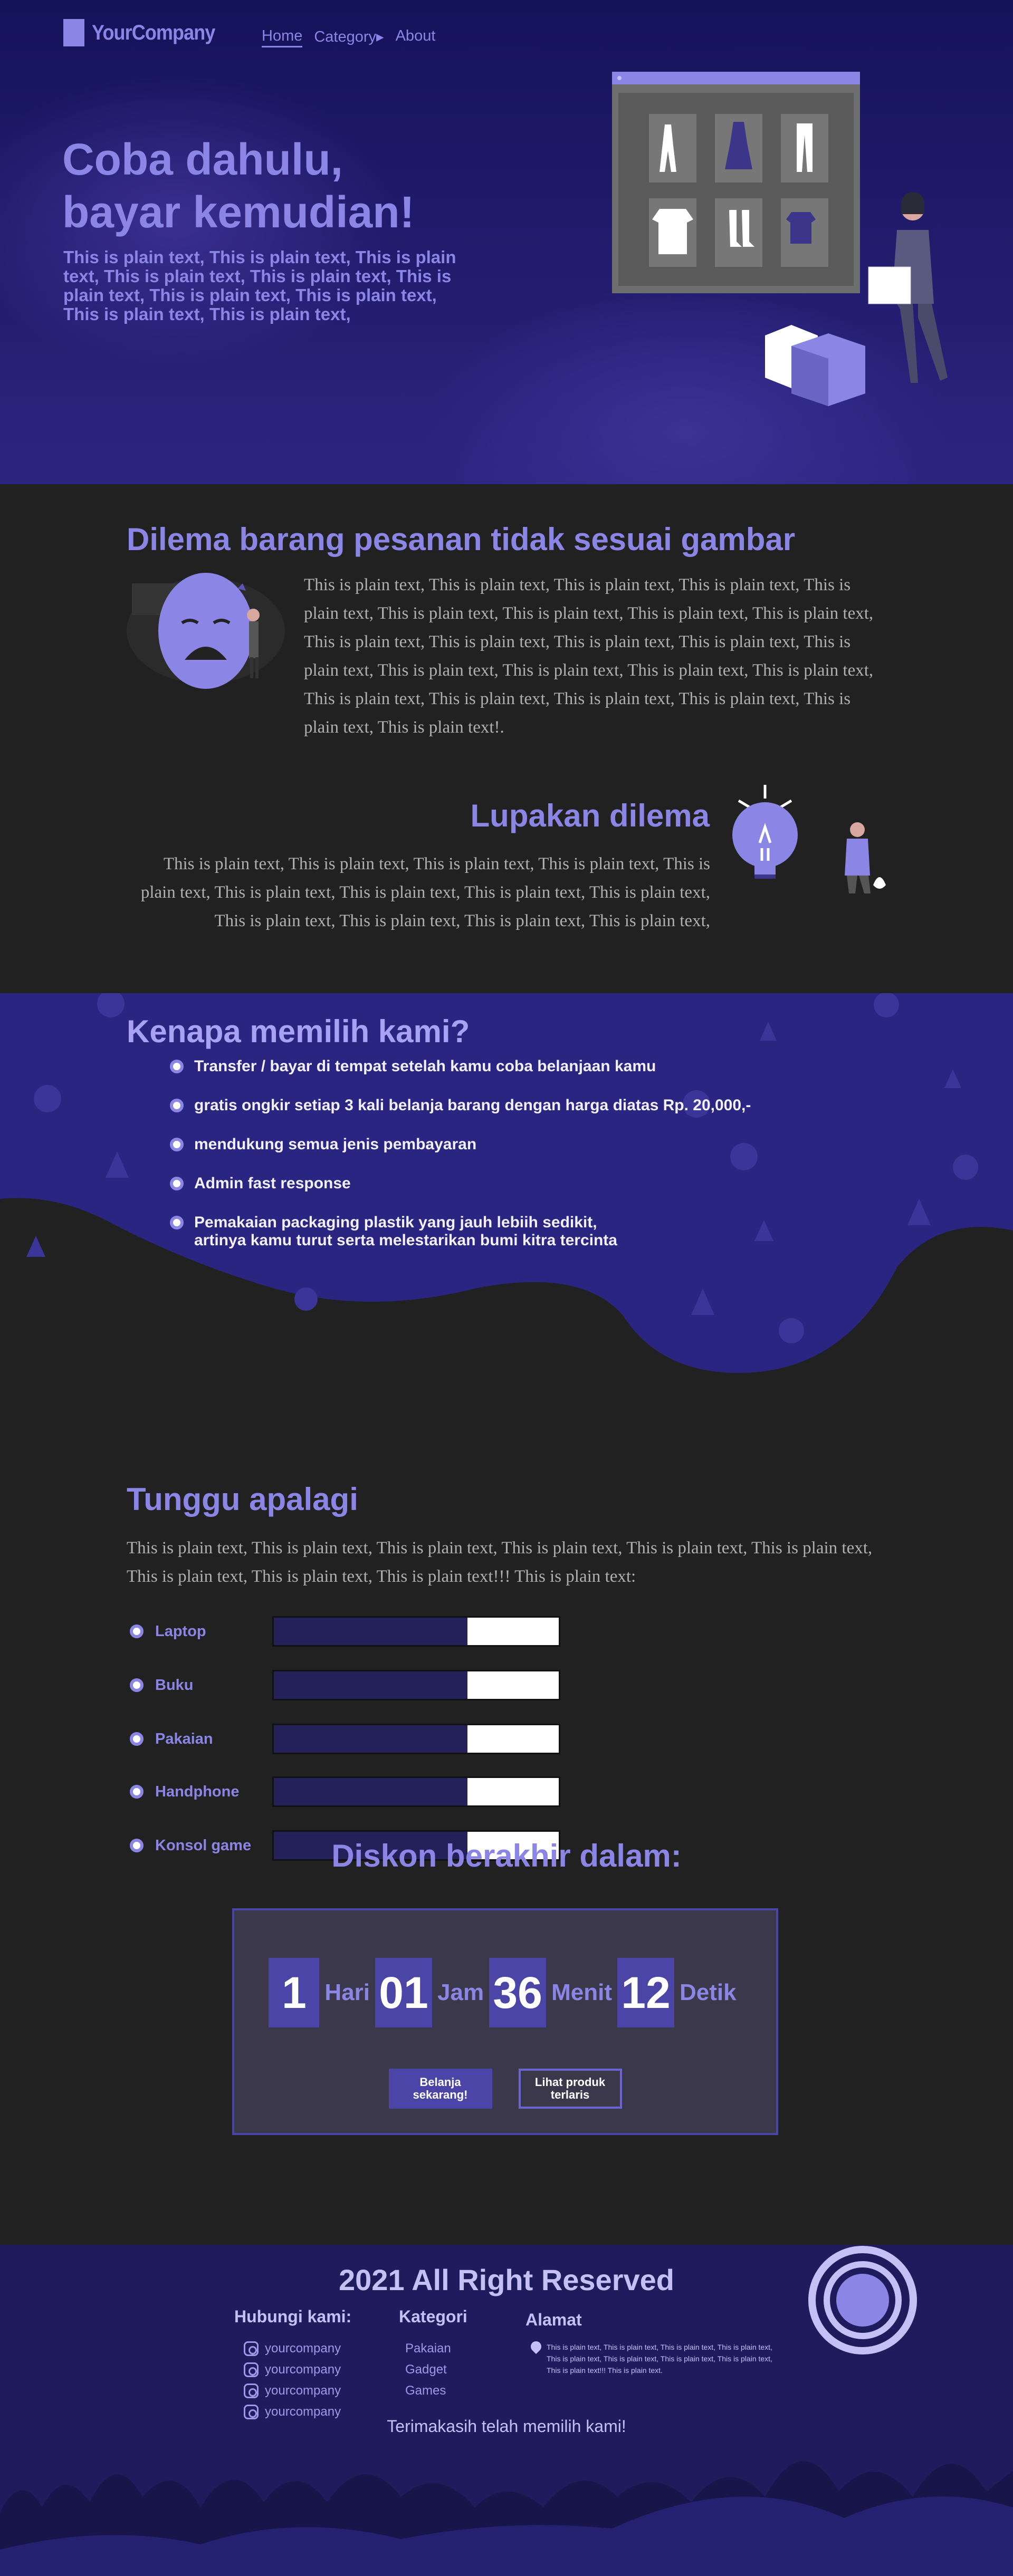 Image resolution: width=1013 pixels, height=2576 pixels. Describe the element at coordinates (294, 1993) in the screenshot. I see `countdown-days: 1` at that location.